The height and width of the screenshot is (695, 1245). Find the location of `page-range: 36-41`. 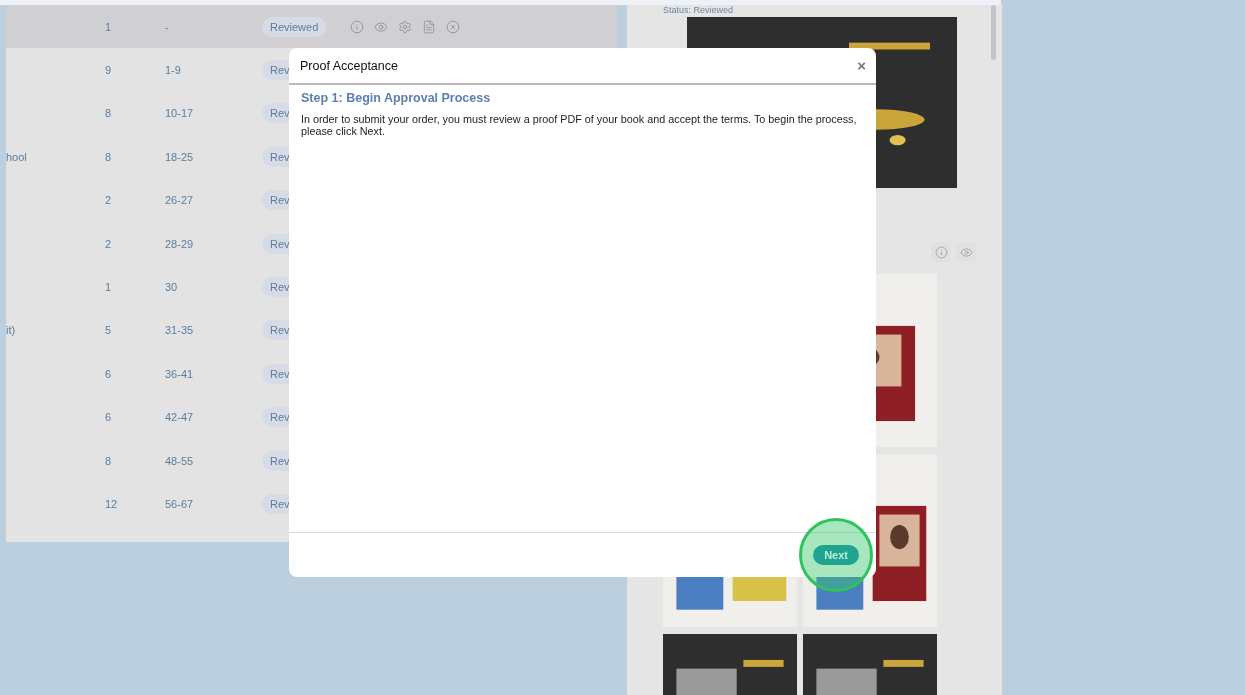

page-range: 36-41 is located at coordinates (179, 373).